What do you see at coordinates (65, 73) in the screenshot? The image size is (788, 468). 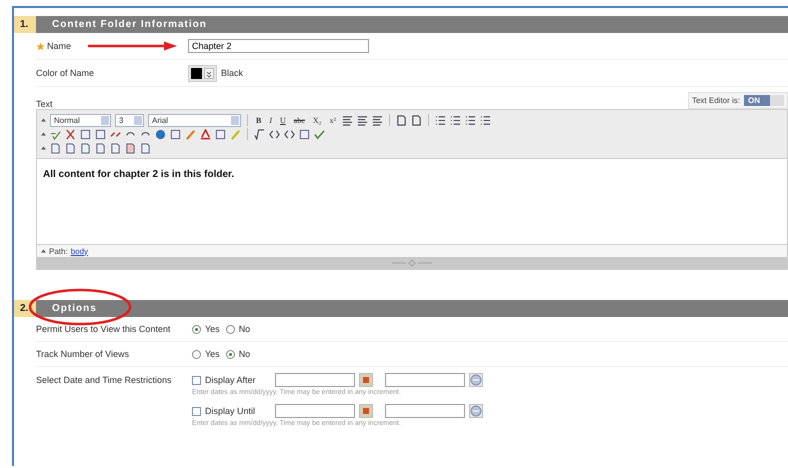 I see `field-label: Color of Name` at bounding box center [65, 73].